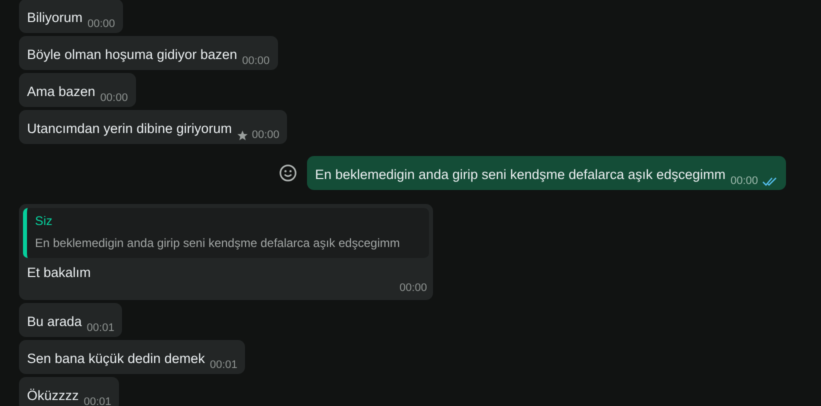 The width and height of the screenshot is (821, 406). What do you see at coordinates (61, 92) in the screenshot?
I see `message-text: Ama bazen` at bounding box center [61, 92].